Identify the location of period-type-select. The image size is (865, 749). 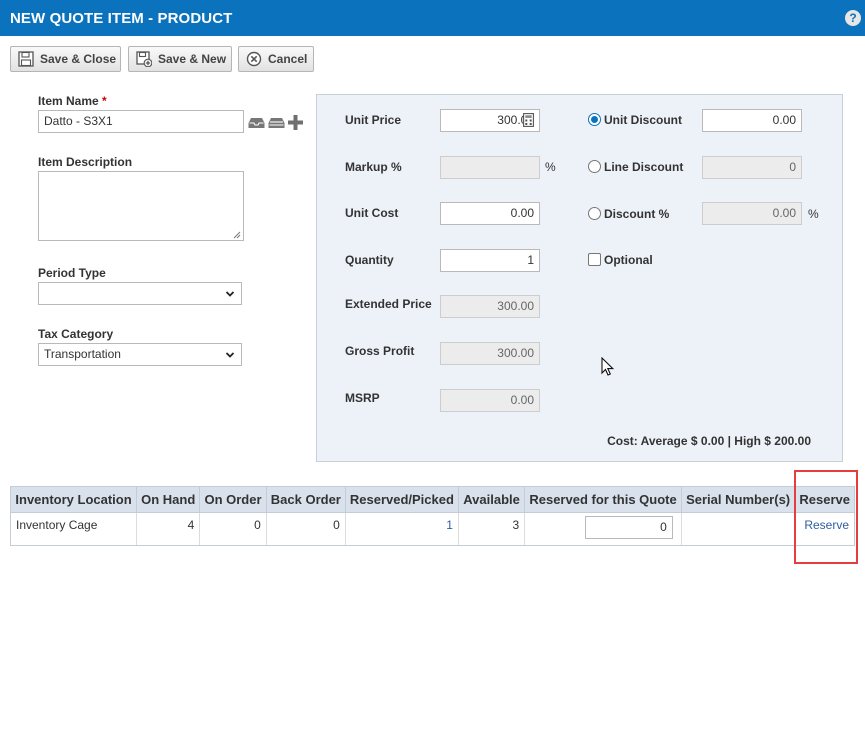
(140, 293).